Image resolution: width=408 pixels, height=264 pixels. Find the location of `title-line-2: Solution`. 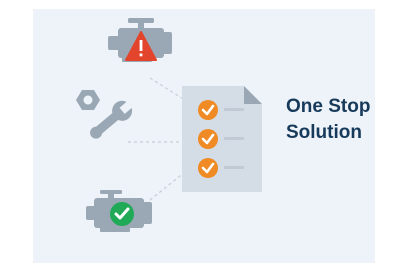

title-line-2: Solution is located at coordinates (324, 132).